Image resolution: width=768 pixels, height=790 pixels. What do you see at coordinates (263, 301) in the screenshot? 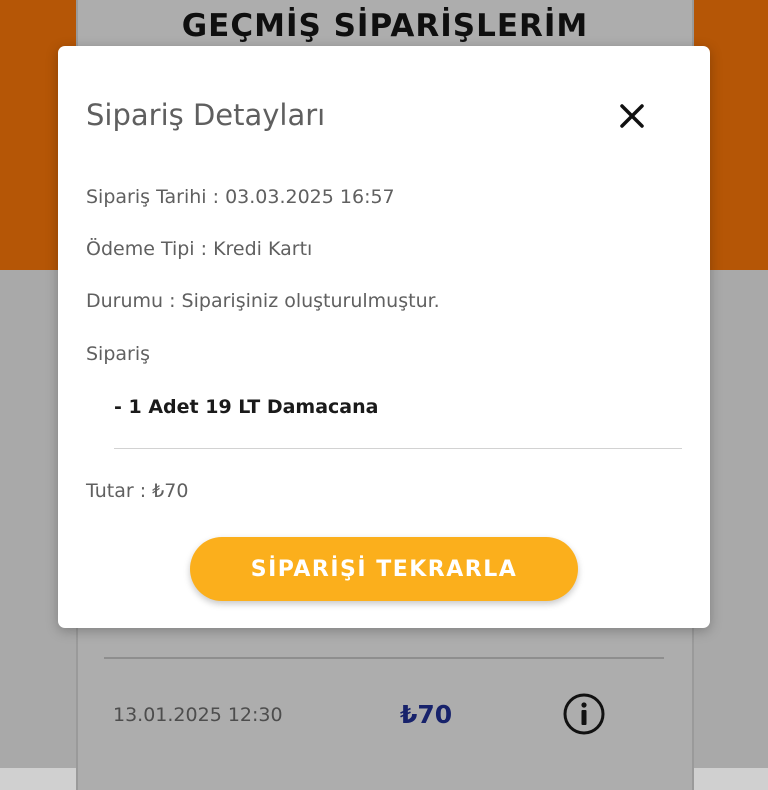
I see `order-status-text: Durumu : Siparişiniz oluşturulmuştur.` at bounding box center [263, 301].